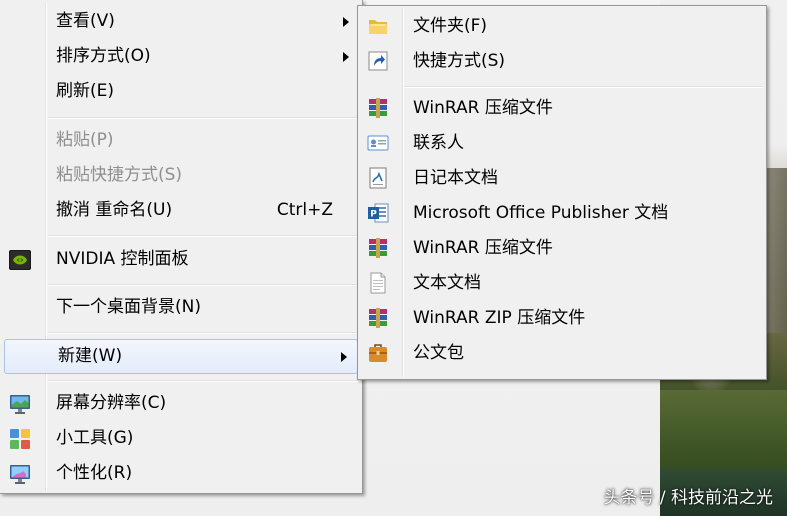 The width and height of the screenshot is (787, 516). Describe the element at coordinates (119, 175) in the screenshot. I see `menu-item-label: 粘贴快捷方式(S)` at that location.